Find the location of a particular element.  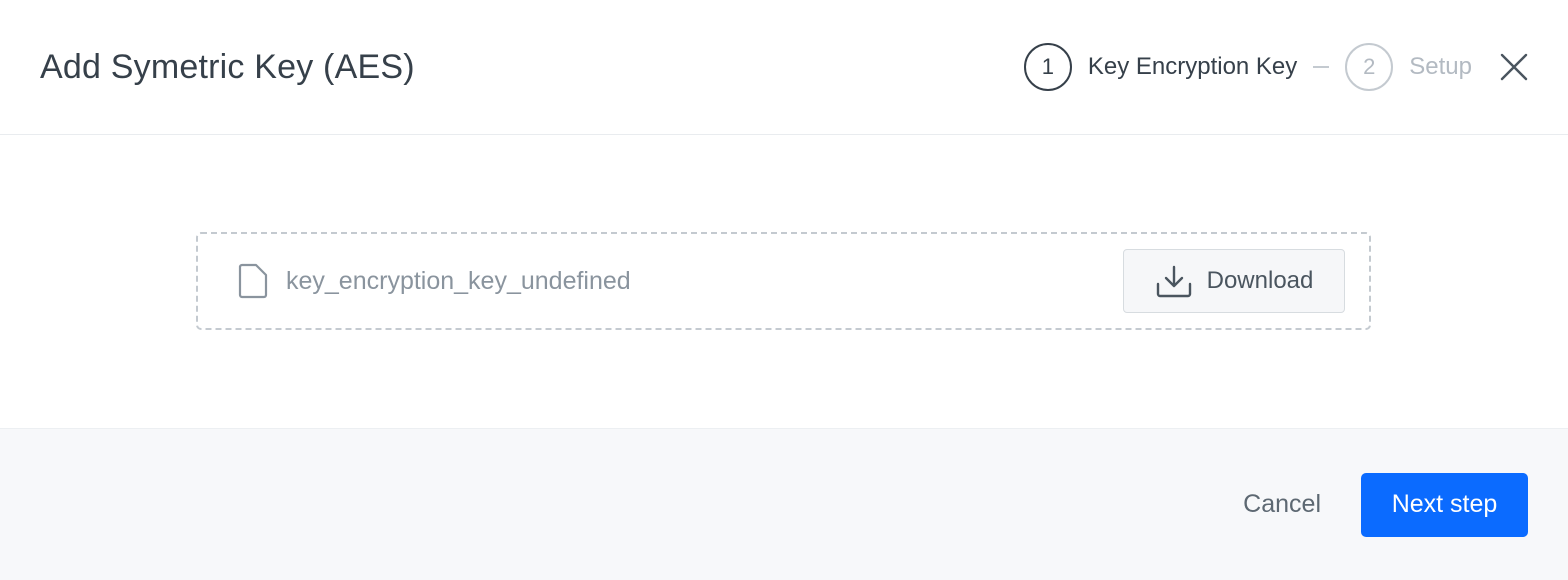

close-icon is located at coordinates (1514, 67).